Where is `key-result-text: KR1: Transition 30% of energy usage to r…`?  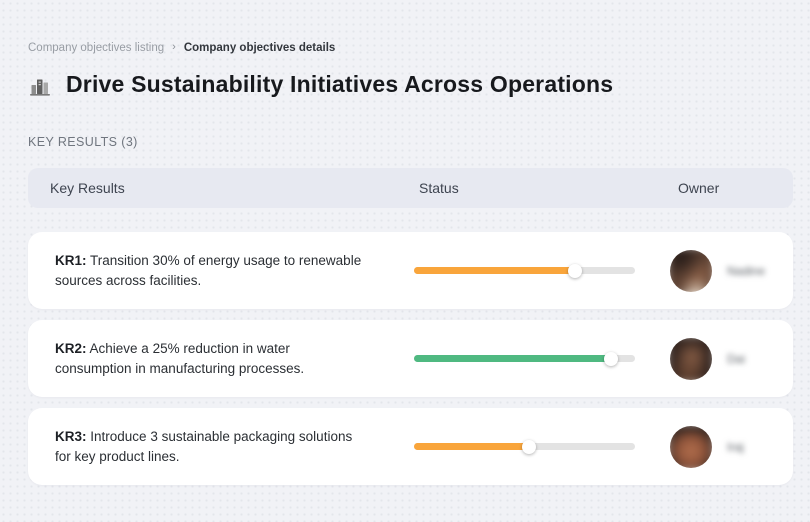
key-result-text: KR1: Transition 30% of energy usage to r… is located at coordinates (221, 271).